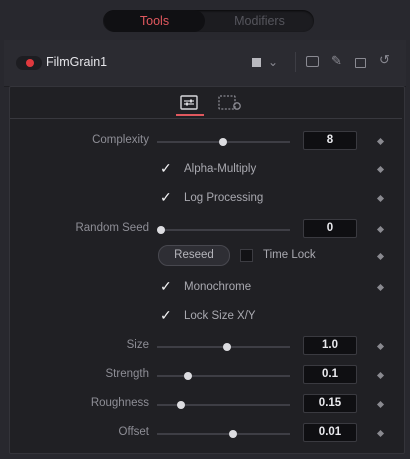  I want to click on offset-slider, so click(223, 434).